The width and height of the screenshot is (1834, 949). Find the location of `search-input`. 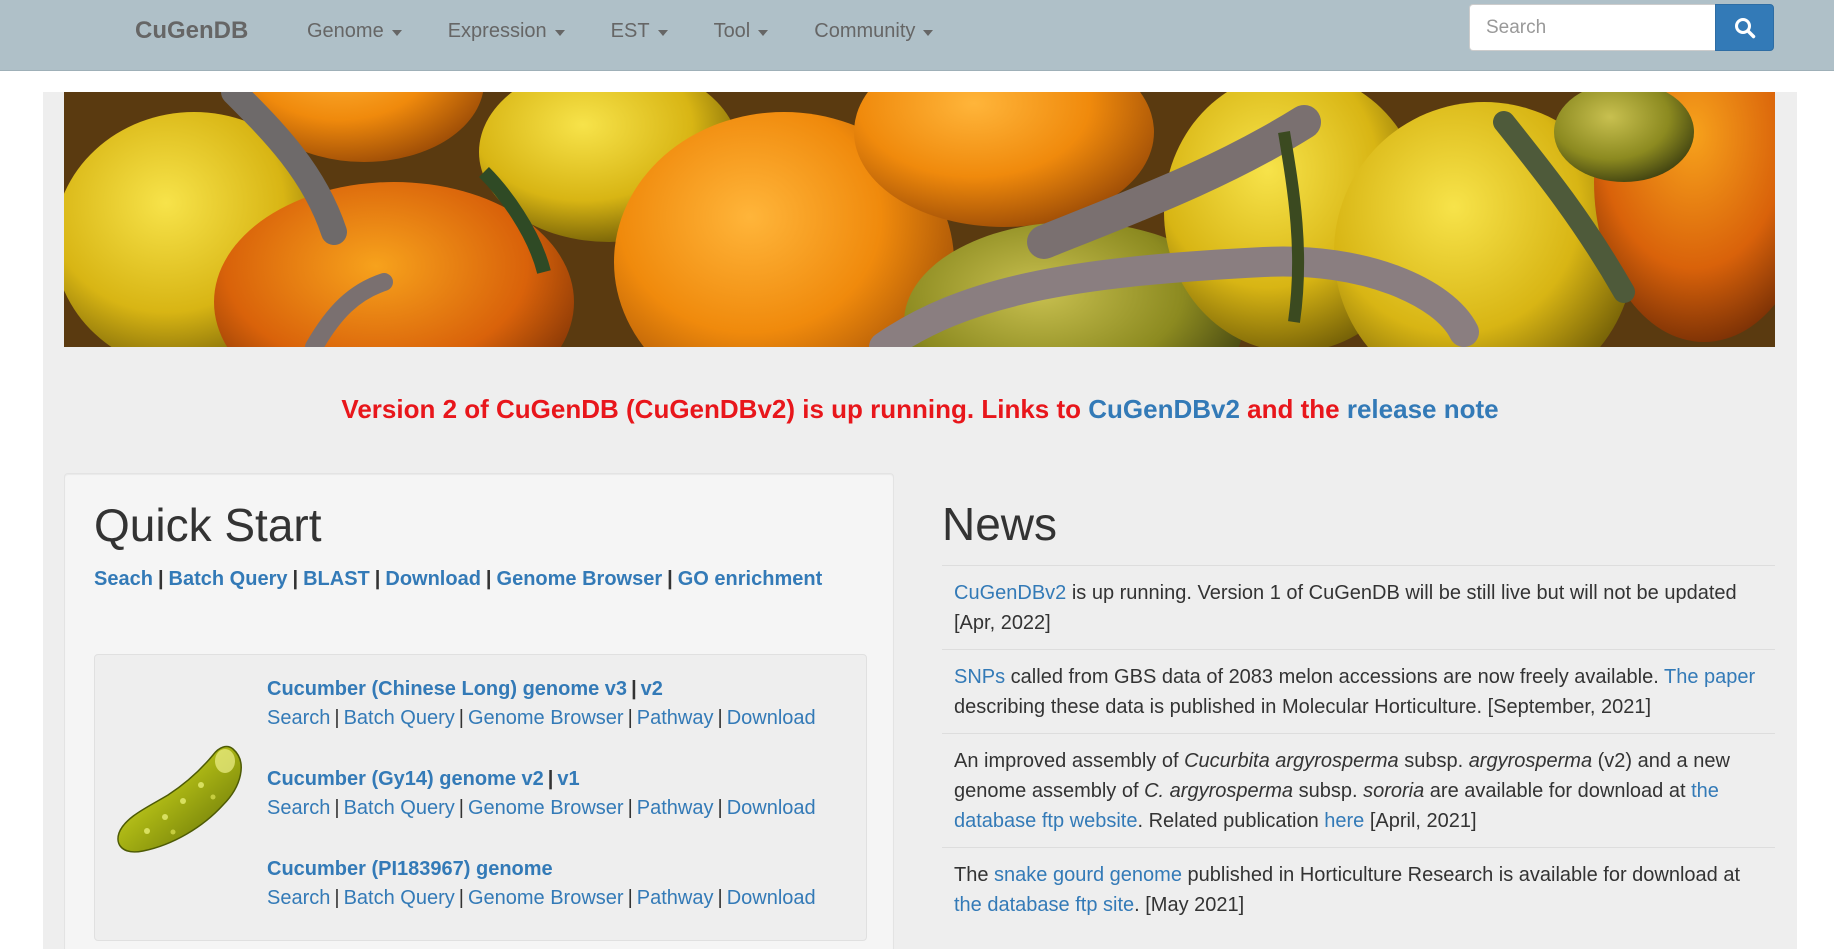

search-input is located at coordinates (1592, 27).